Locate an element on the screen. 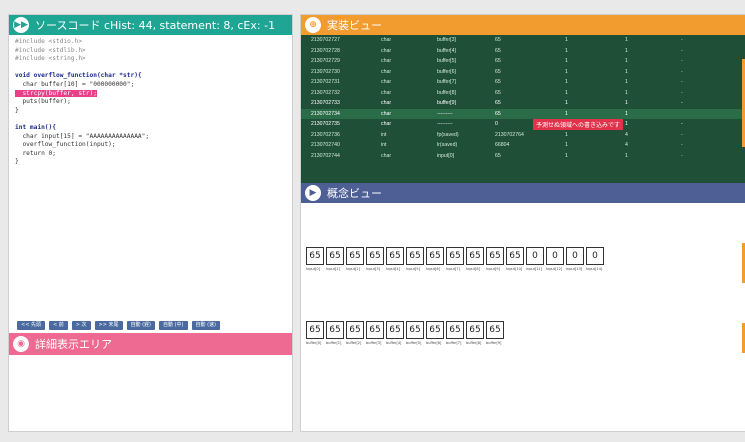 The image size is (745, 442). code-line-text: #include <stdio.h> is located at coordinates (49, 41).